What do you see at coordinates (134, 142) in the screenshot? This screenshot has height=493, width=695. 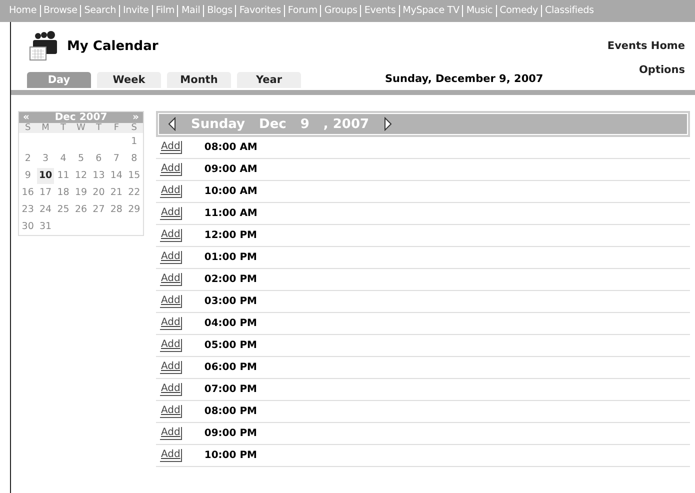 I see `calendar-day: 1` at bounding box center [134, 142].